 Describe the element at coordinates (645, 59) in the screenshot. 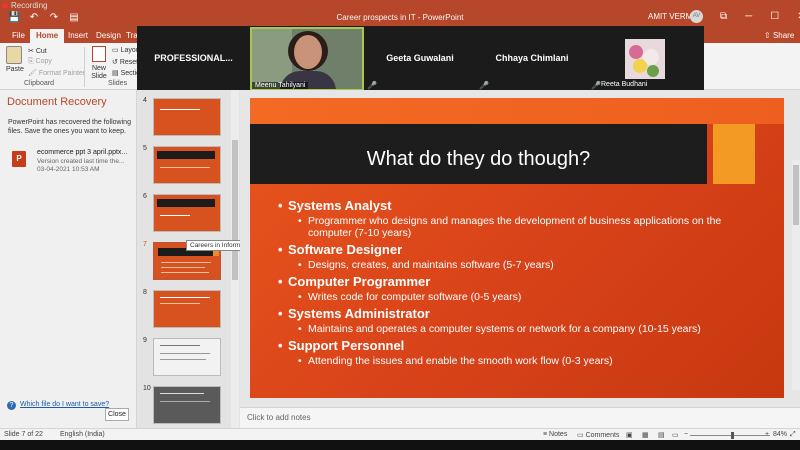

I see `participant-photo` at that location.